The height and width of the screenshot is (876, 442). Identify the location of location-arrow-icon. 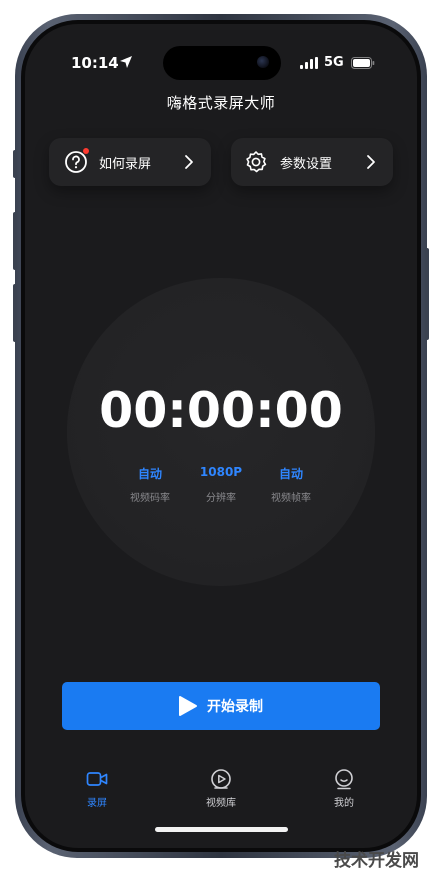
(126, 62).